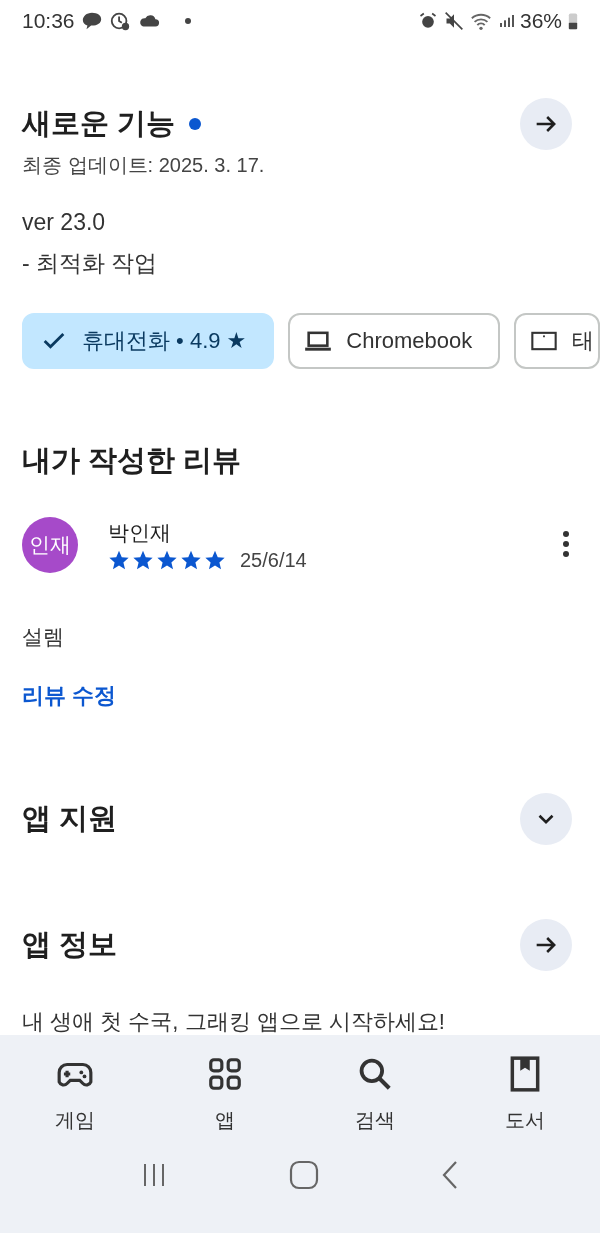 The height and width of the screenshot is (1233, 600). Describe the element at coordinates (75, 1094) in the screenshot. I see `nav-tab: 게임` at that location.